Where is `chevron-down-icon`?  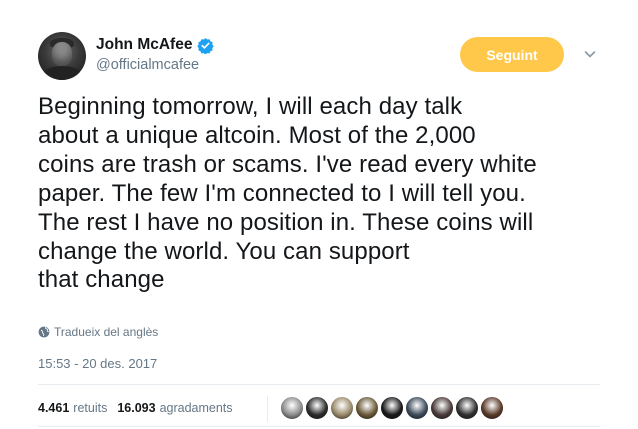 chevron-down-icon is located at coordinates (590, 54).